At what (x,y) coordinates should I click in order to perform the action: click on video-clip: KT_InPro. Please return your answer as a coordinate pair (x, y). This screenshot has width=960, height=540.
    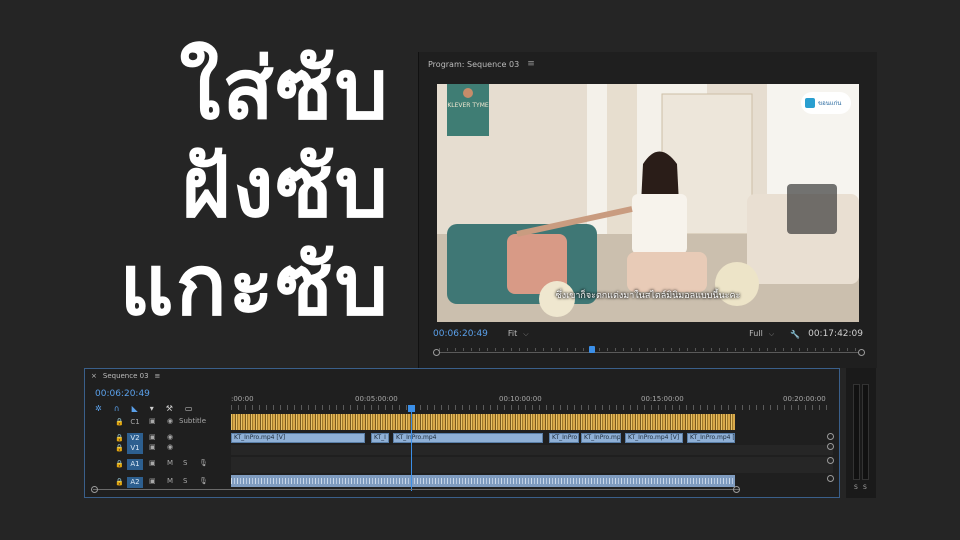
    Looking at the image, I should click on (564, 438).